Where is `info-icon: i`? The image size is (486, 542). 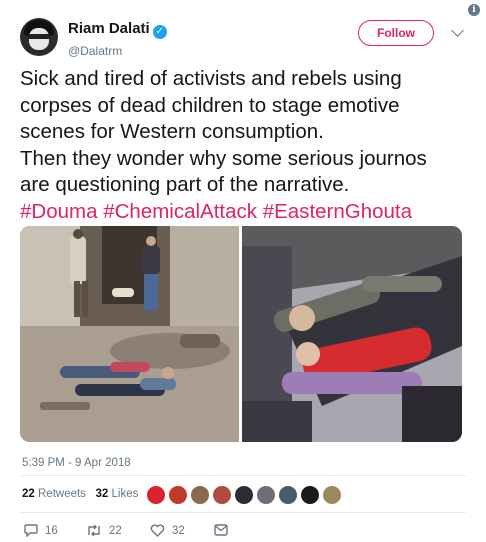
info-icon: i is located at coordinates (474, 10).